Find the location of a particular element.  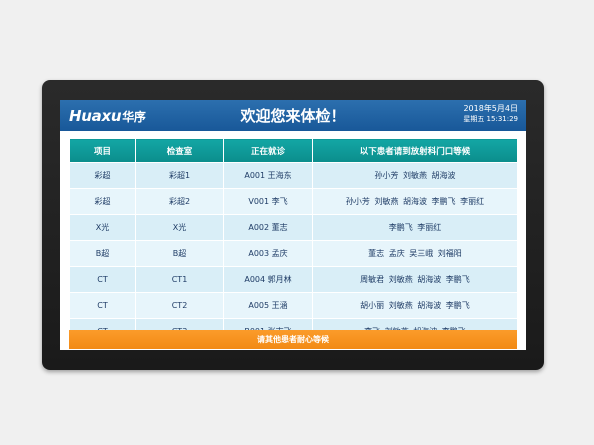

cell-current: A002 董志 is located at coordinates (268, 227).